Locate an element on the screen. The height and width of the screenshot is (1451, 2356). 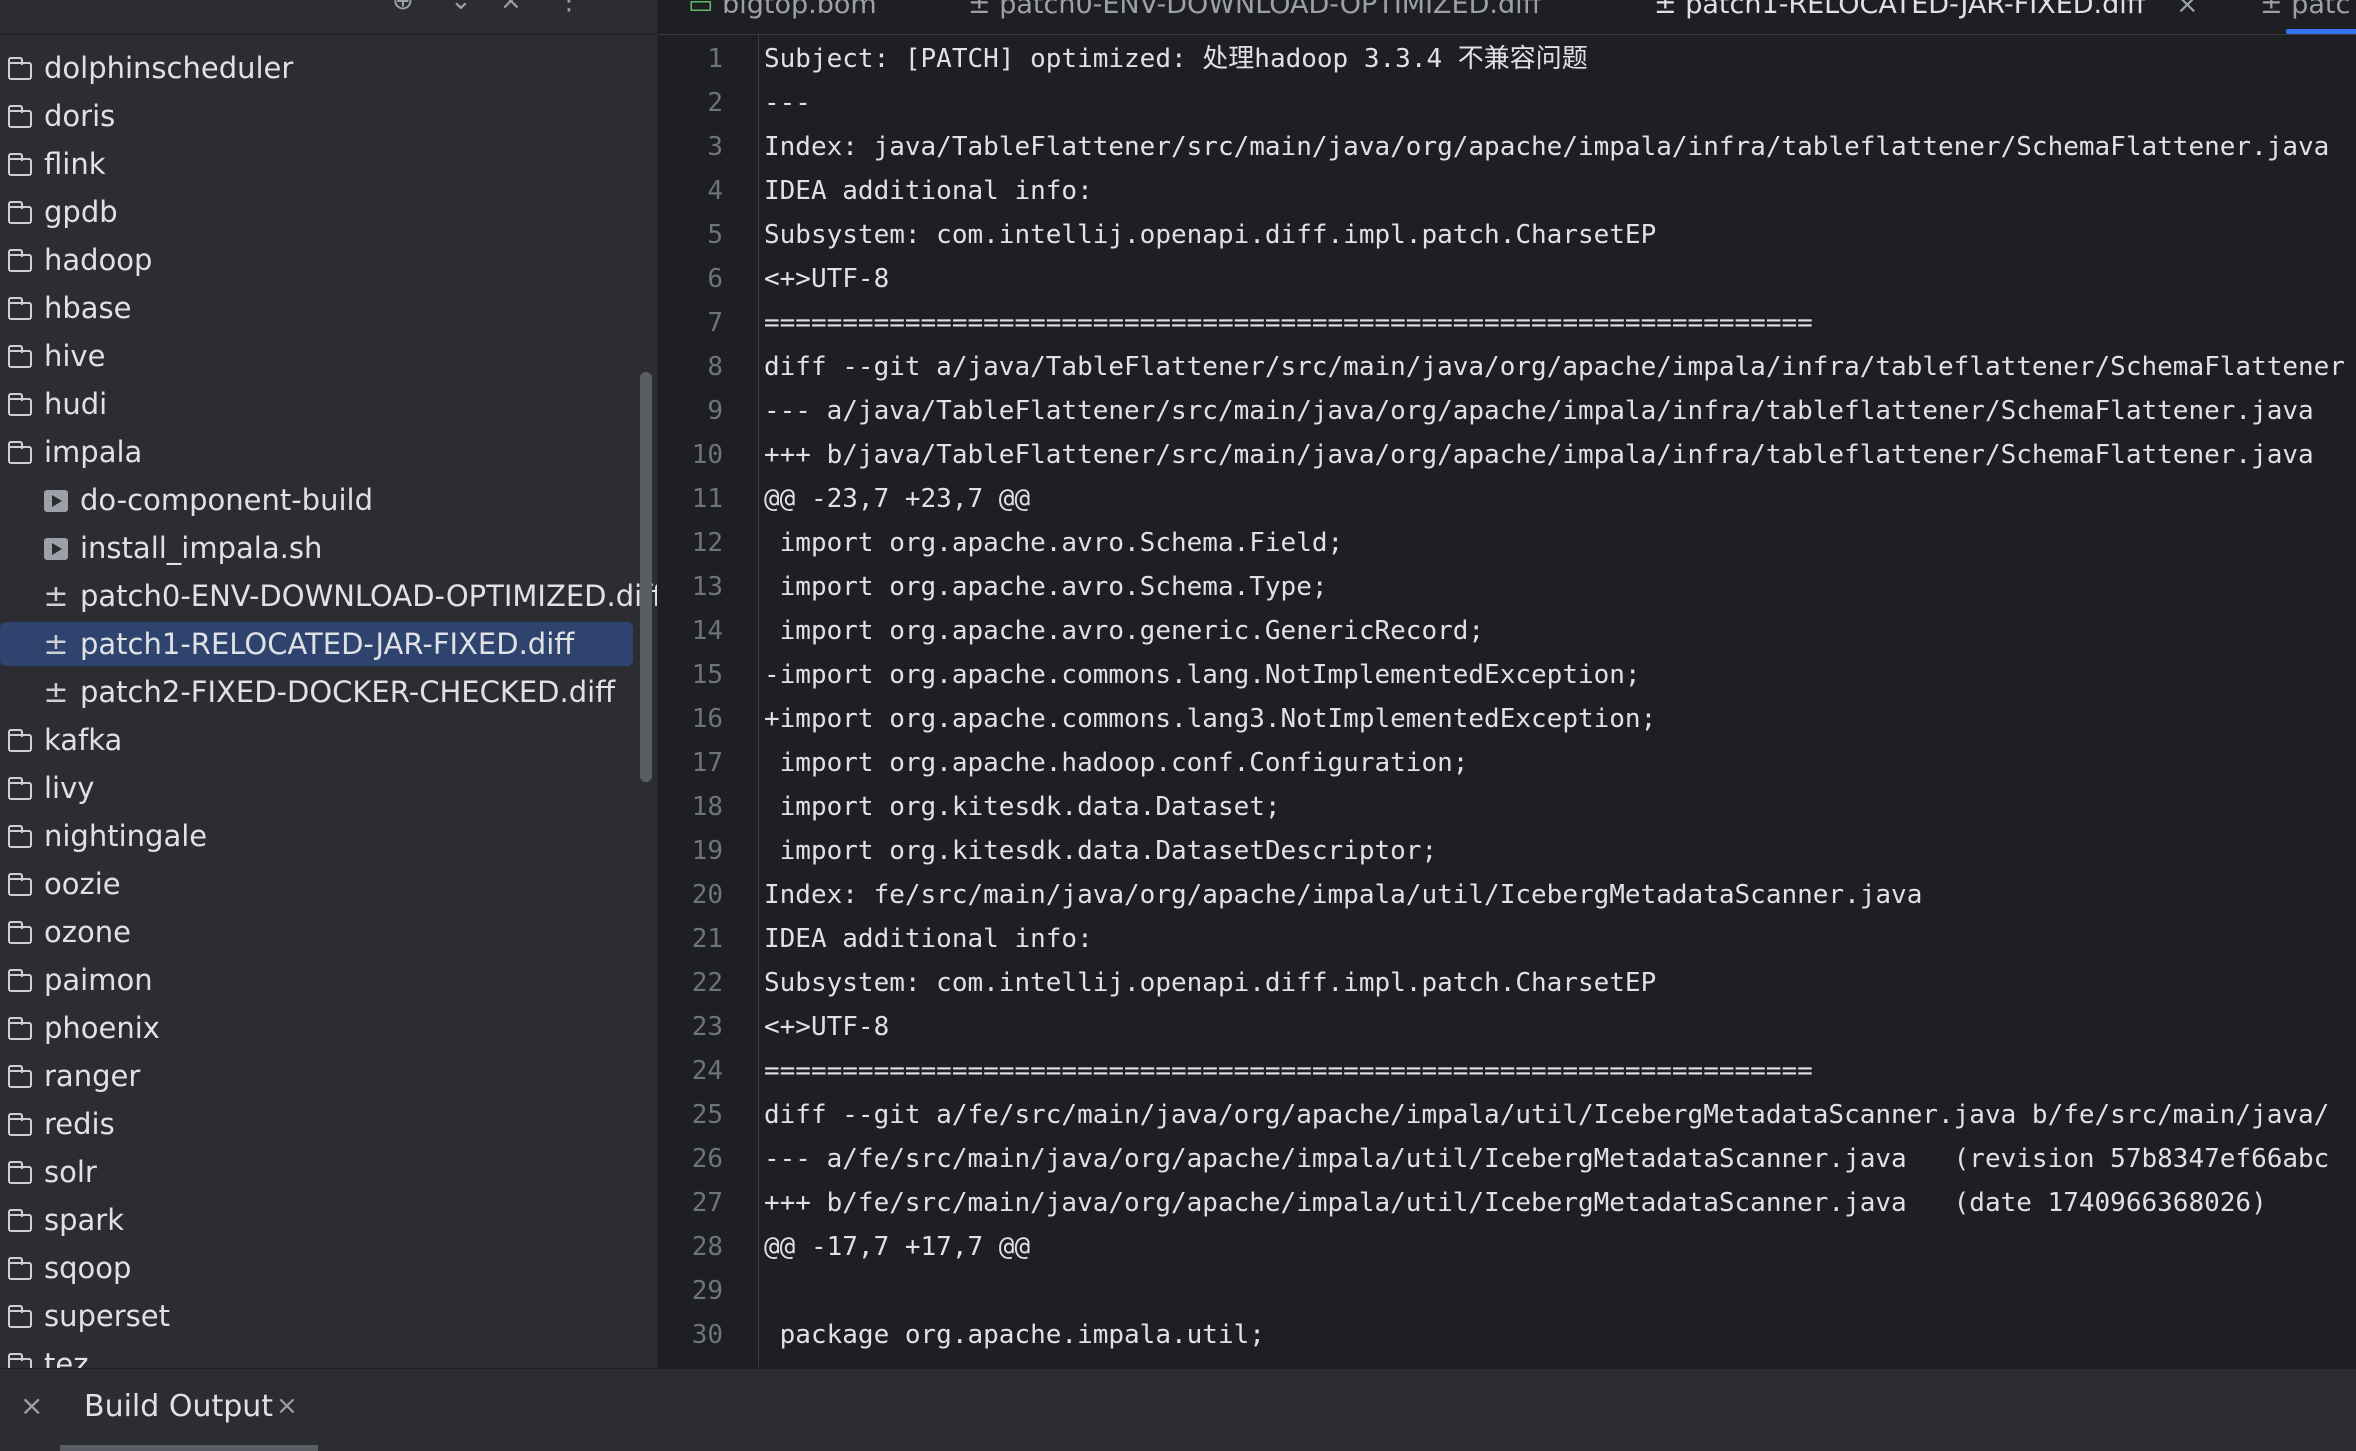
tree-item-flink: flink is located at coordinates (328, 164).